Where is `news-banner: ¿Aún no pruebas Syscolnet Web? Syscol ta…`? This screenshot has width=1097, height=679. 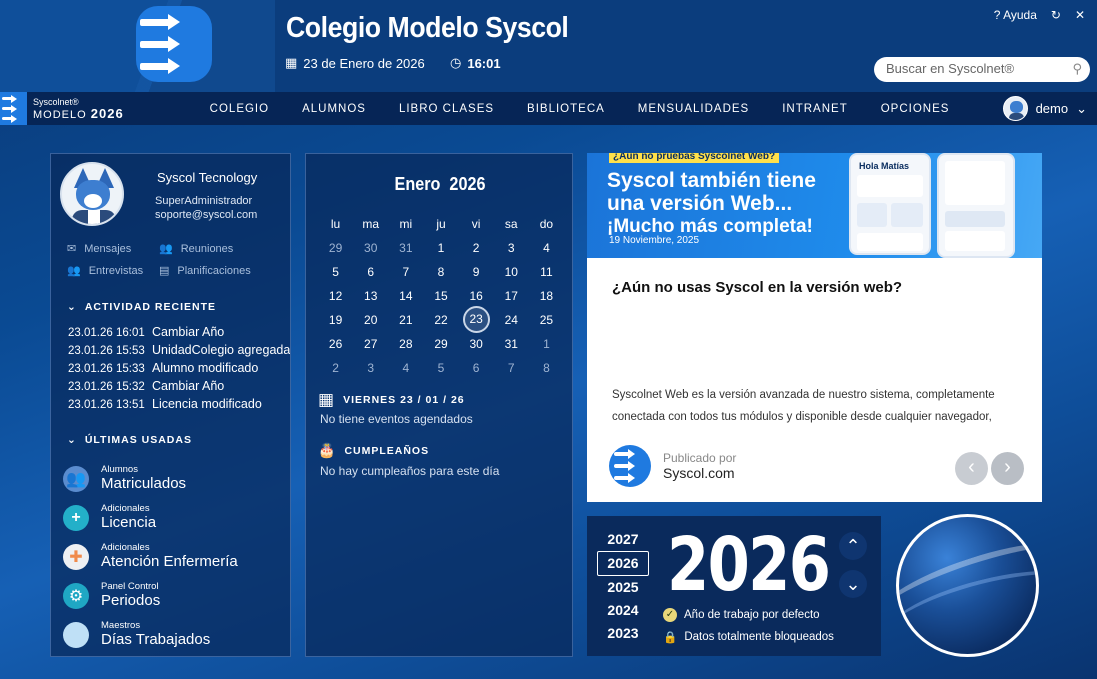 news-banner: ¿Aún no pruebas Syscolnet Web? Syscol ta… is located at coordinates (814, 205).